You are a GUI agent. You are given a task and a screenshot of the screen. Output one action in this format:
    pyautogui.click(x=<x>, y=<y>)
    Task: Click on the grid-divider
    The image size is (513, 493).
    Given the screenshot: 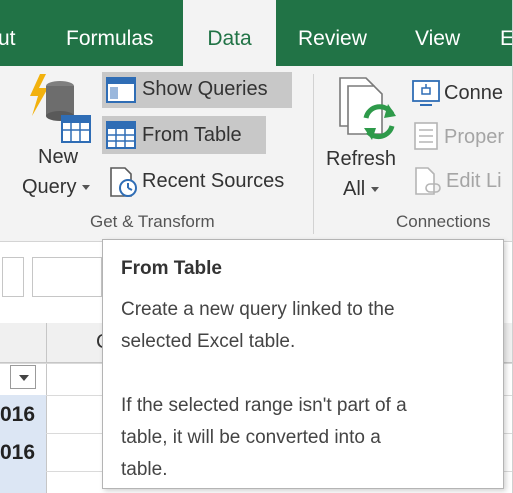 What is the action you would take?
    pyautogui.click(x=46, y=408)
    